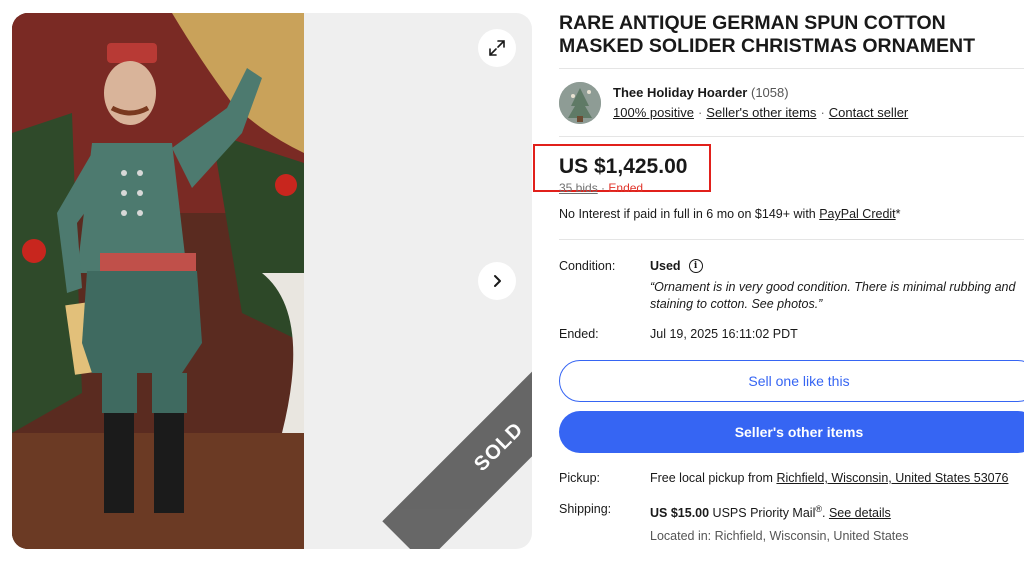 Image resolution: width=1024 pixels, height=562 pixels. Describe the element at coordinates (578, 188) in the screenshot. I see `bids-count: 35 bids` at that location.